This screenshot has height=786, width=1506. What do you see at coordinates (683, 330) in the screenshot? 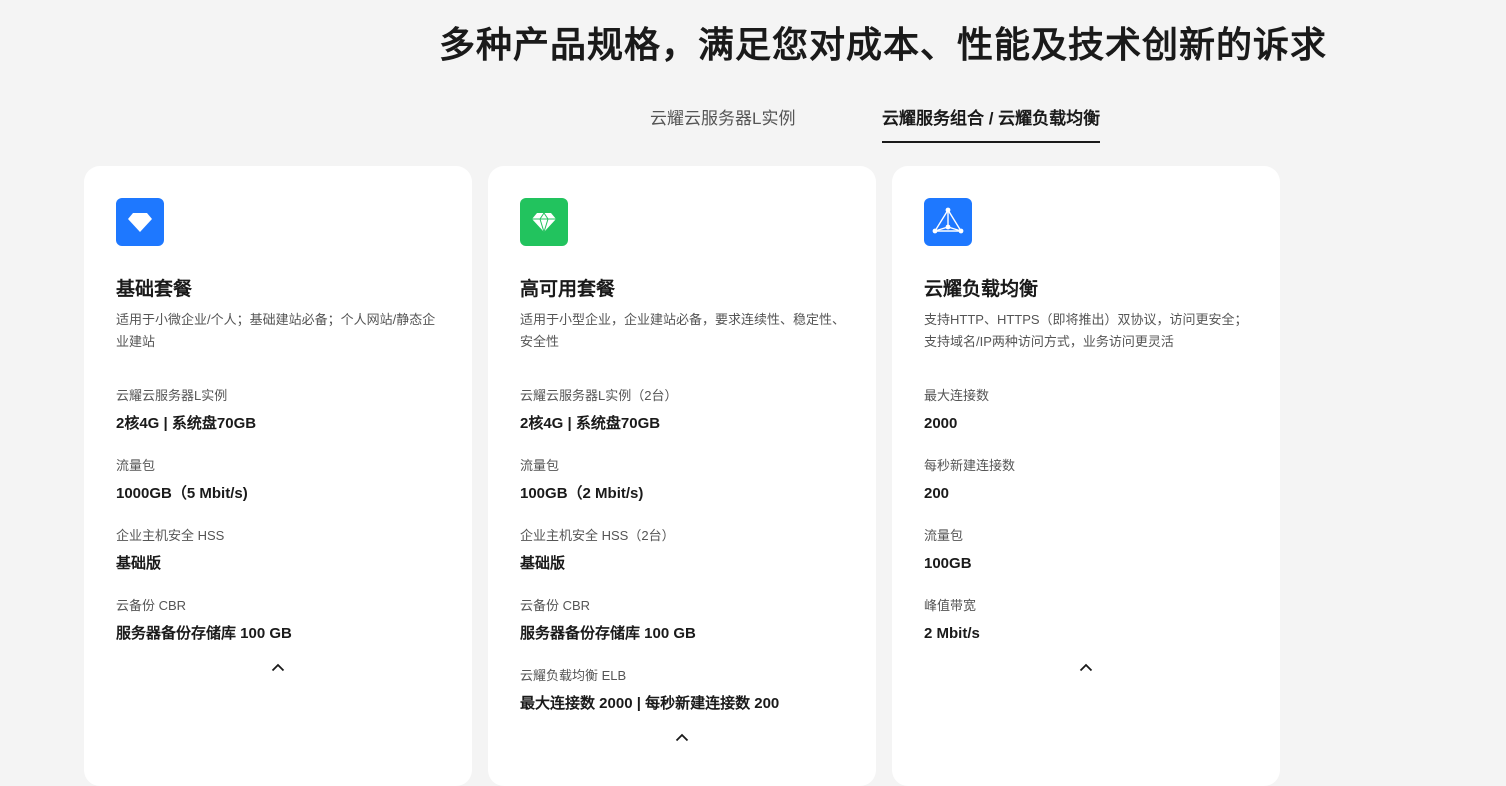
I see `plan-description: 适用于小型企业，企业建站必备，要求连续性、稳定性、安全性` at bounding box center [683, 330].